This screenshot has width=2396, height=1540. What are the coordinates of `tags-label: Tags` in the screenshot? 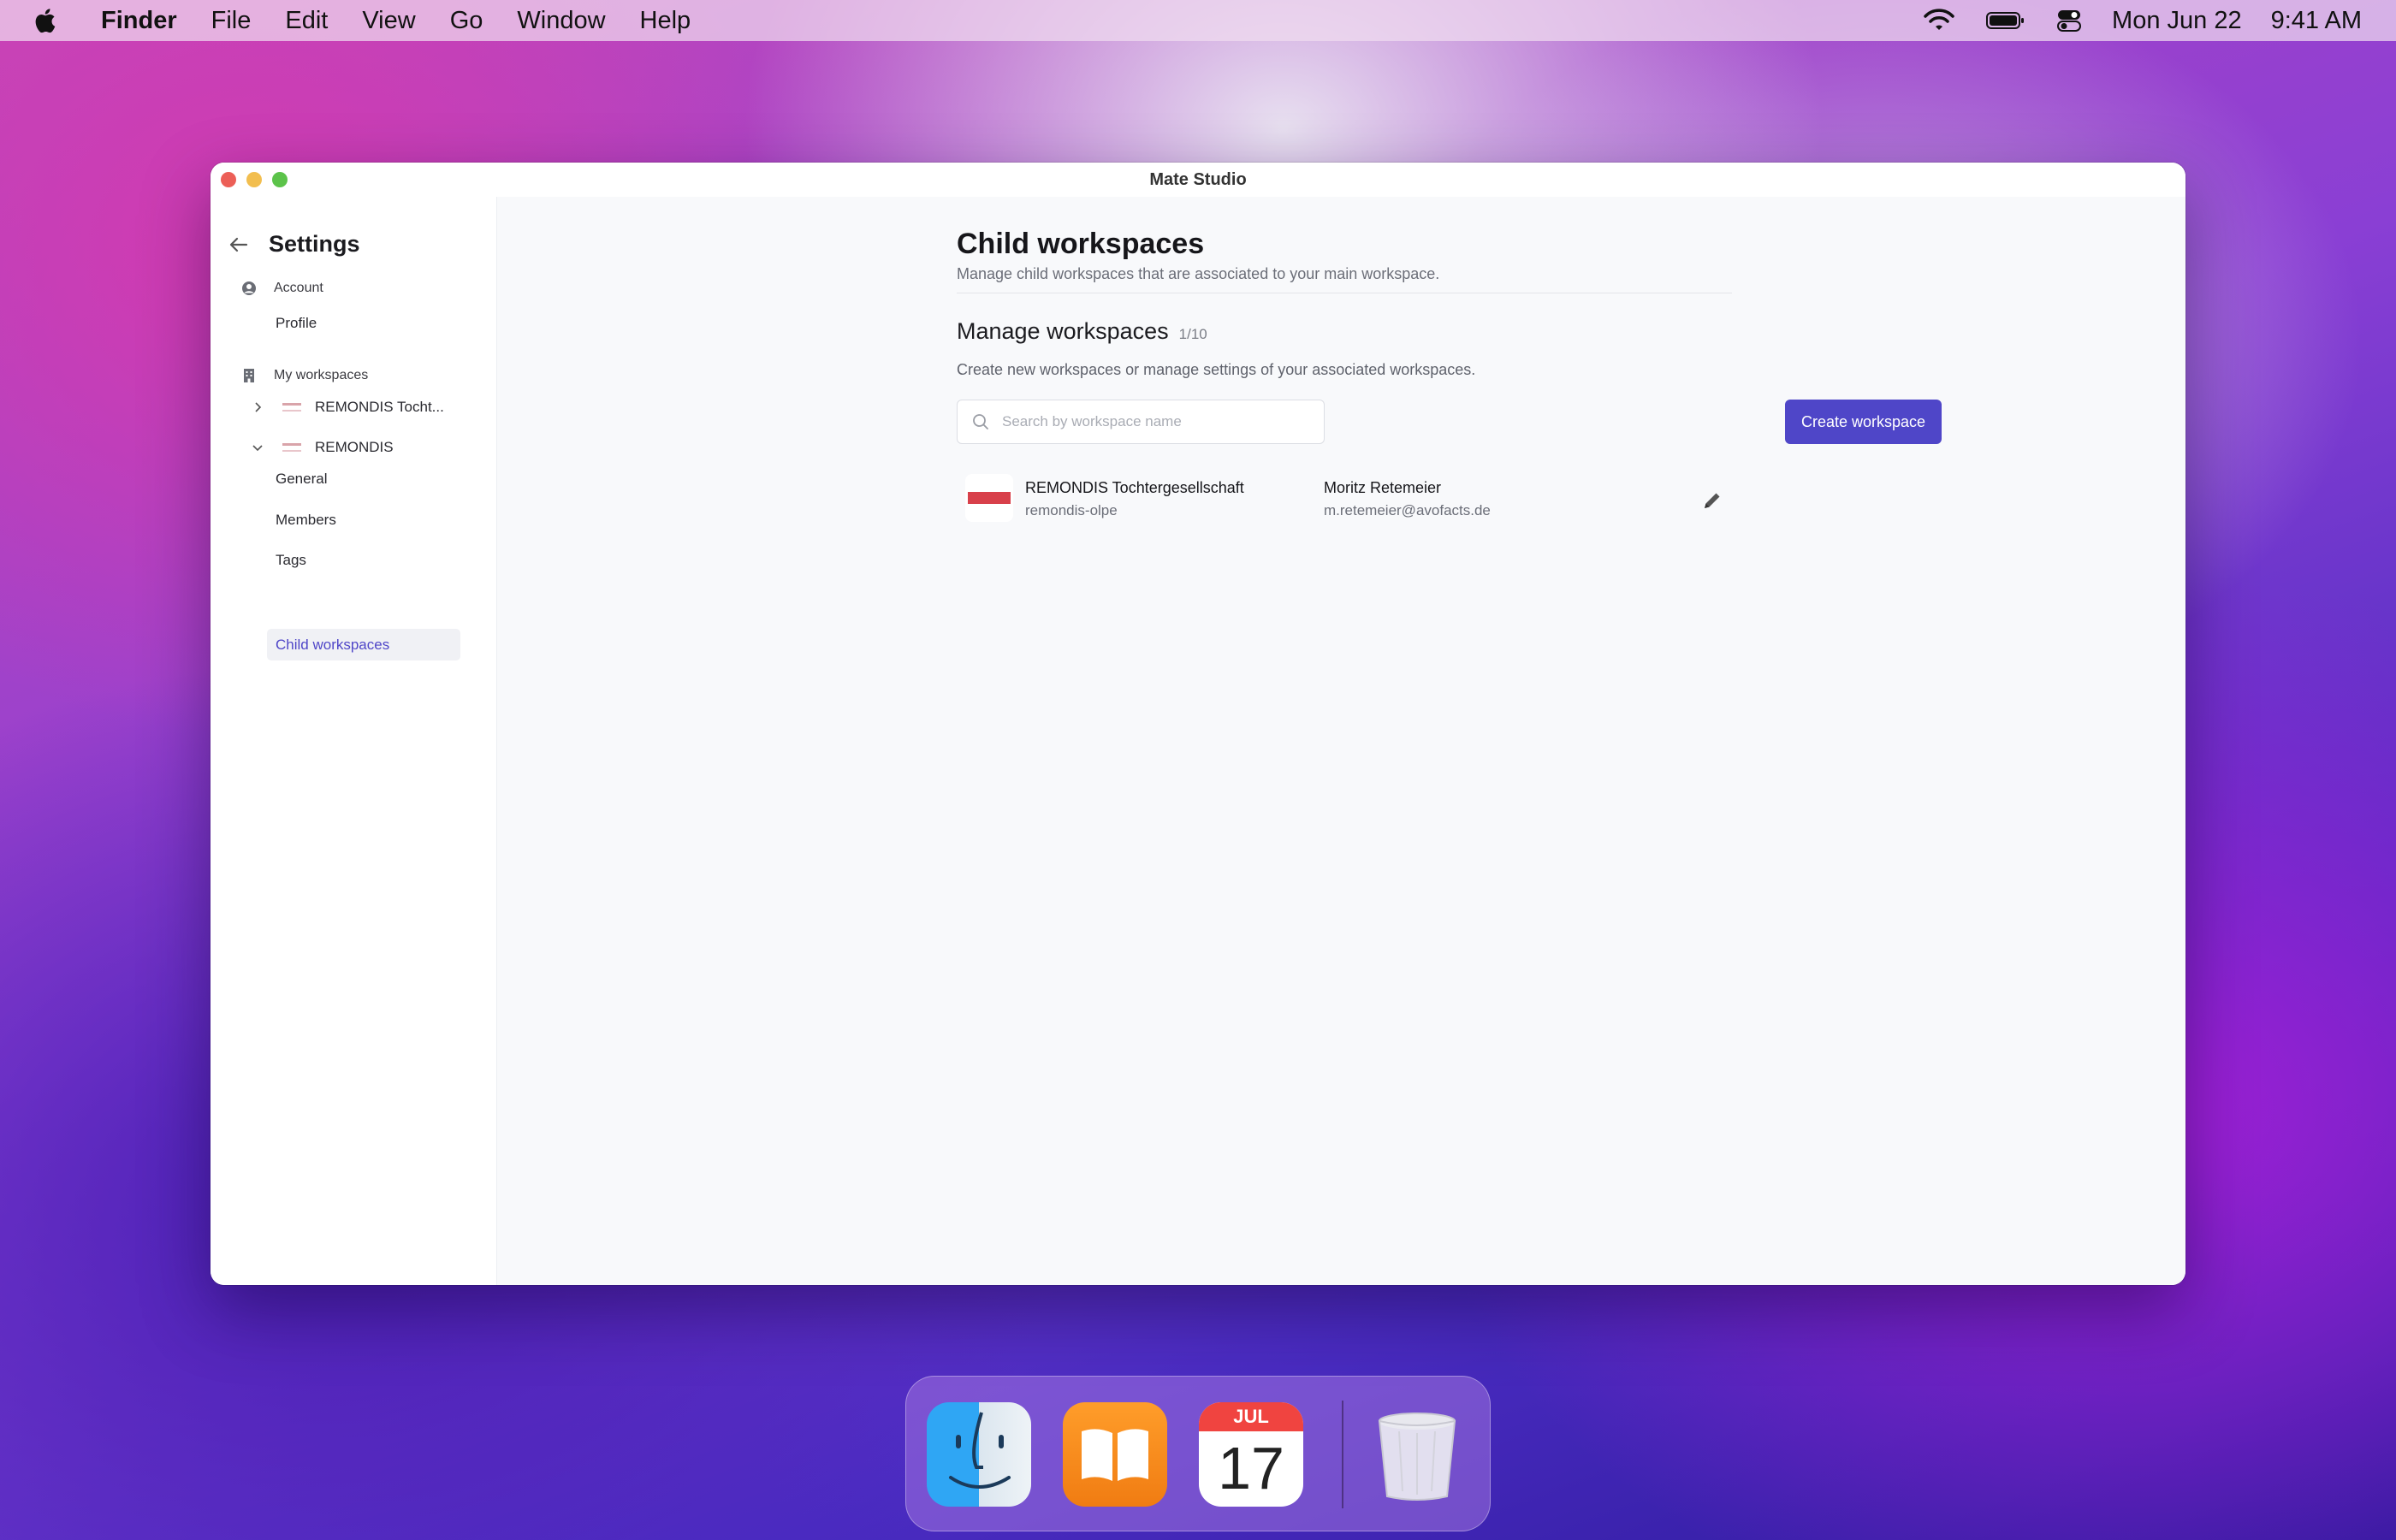 It's located at (291, 560).